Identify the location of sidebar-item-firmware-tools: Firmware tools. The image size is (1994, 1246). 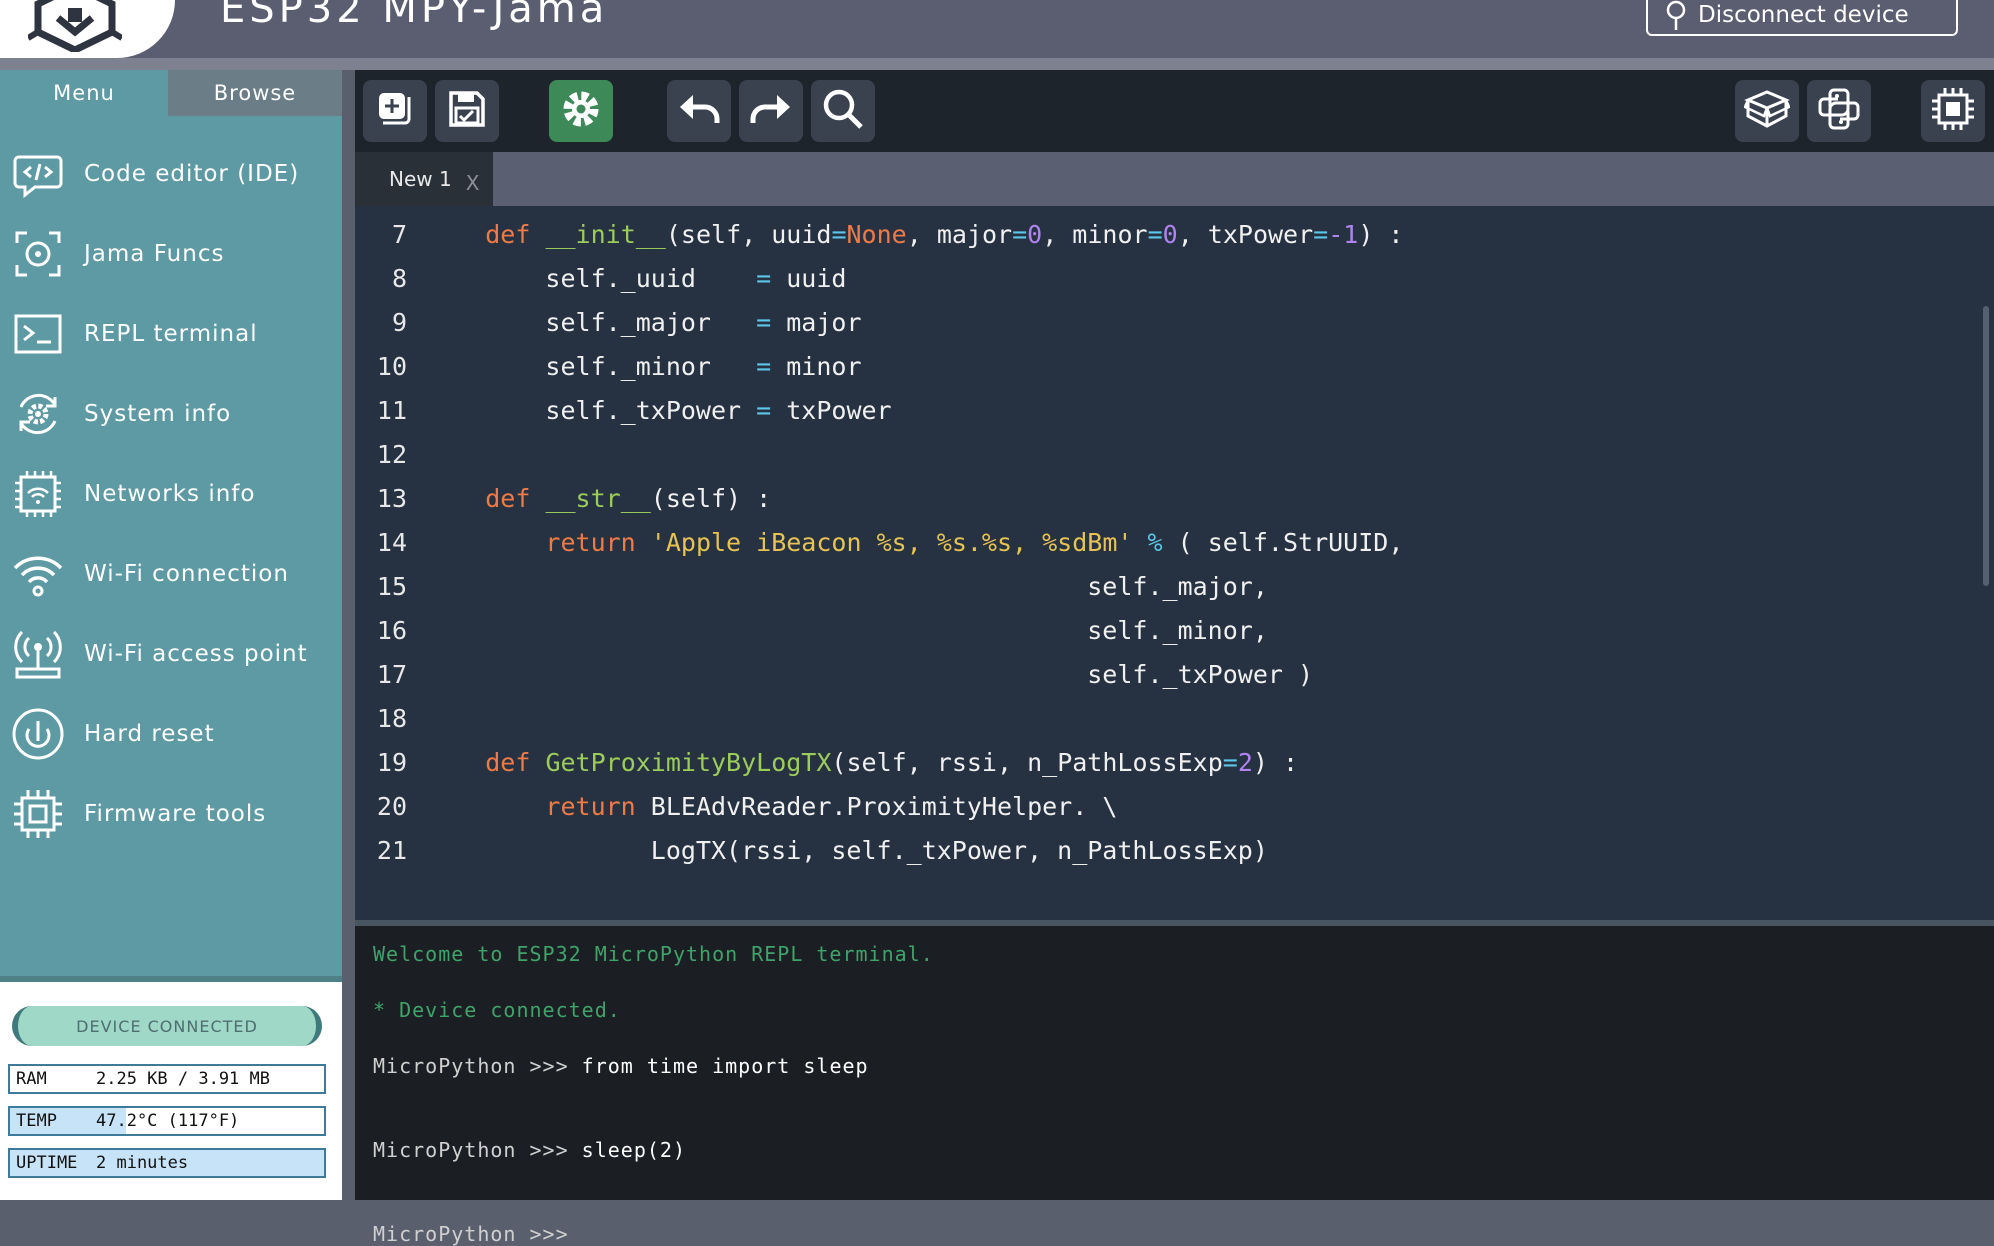
(171, 814).